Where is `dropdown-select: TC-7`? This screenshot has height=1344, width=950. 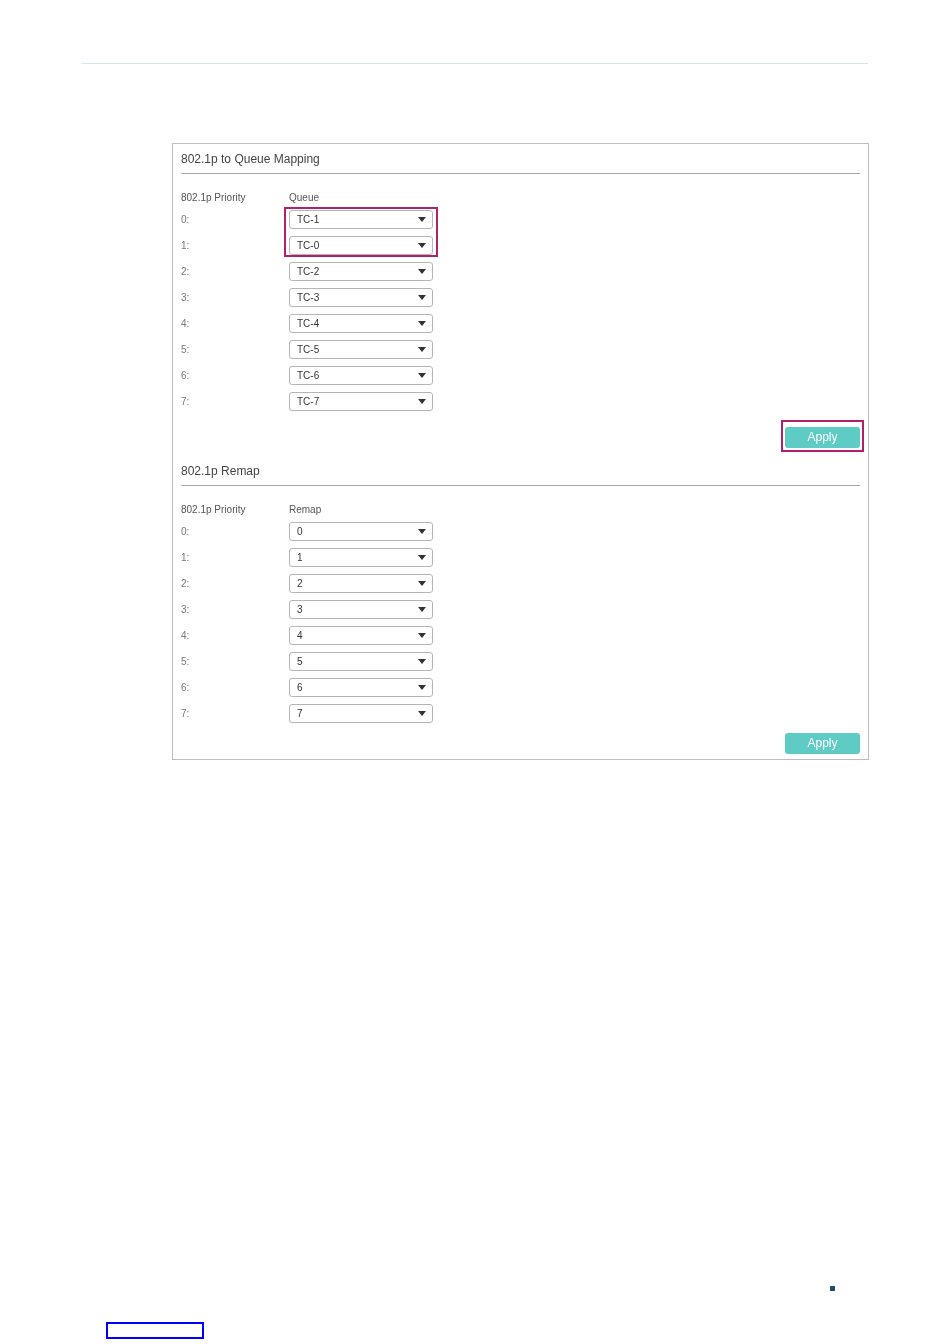
dropdown-select: TC-7 is located at coordinates (361, 401).